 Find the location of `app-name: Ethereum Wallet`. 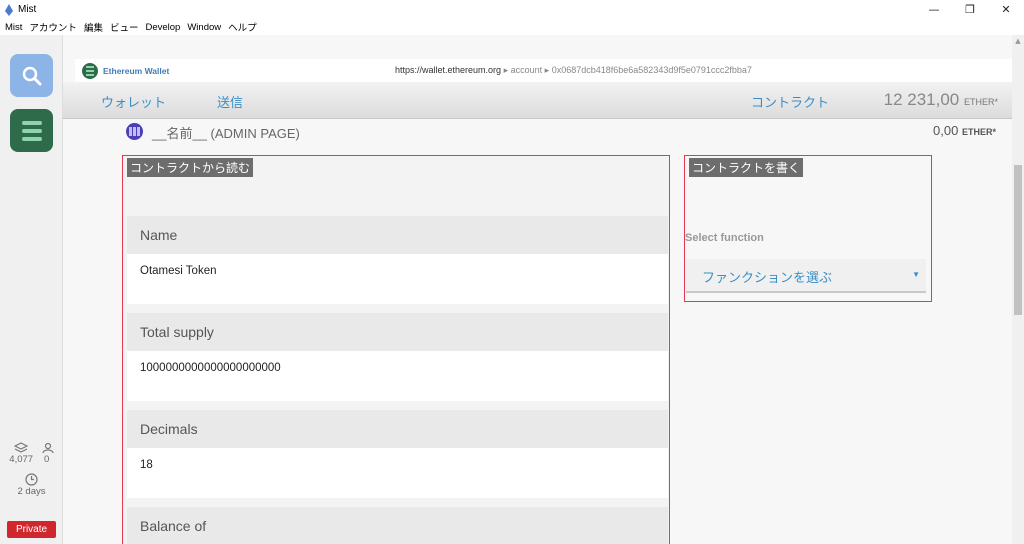

app-name: Ethereum Wallet is located at coordinates (136, 70).